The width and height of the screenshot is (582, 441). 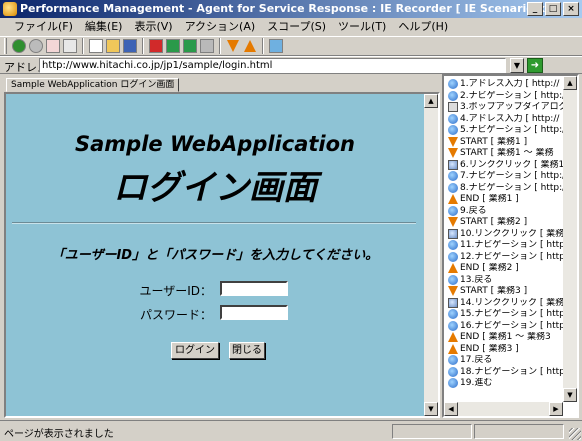 What do you see at coordinates (276, 46) in the screenshot?
I see `export-icon` at bounding box center [276, 46].